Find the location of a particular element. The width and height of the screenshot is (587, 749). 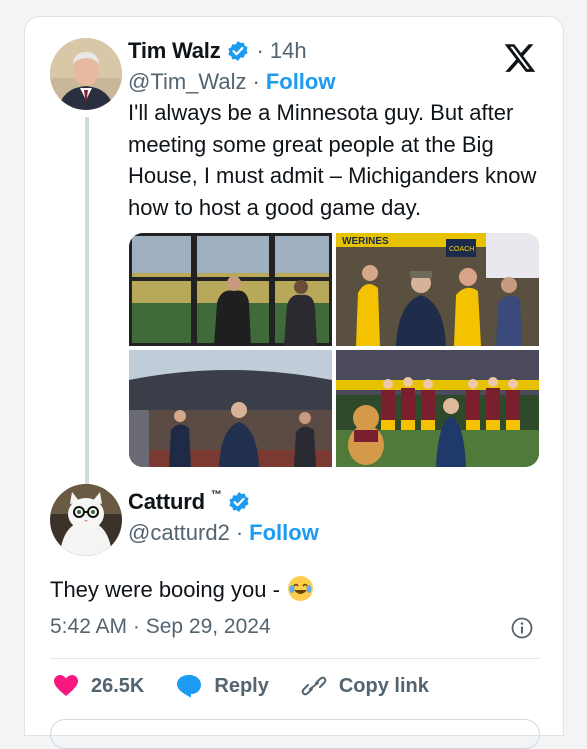

reply-text-row: They were booing you - is located at coordinates (182, 587).